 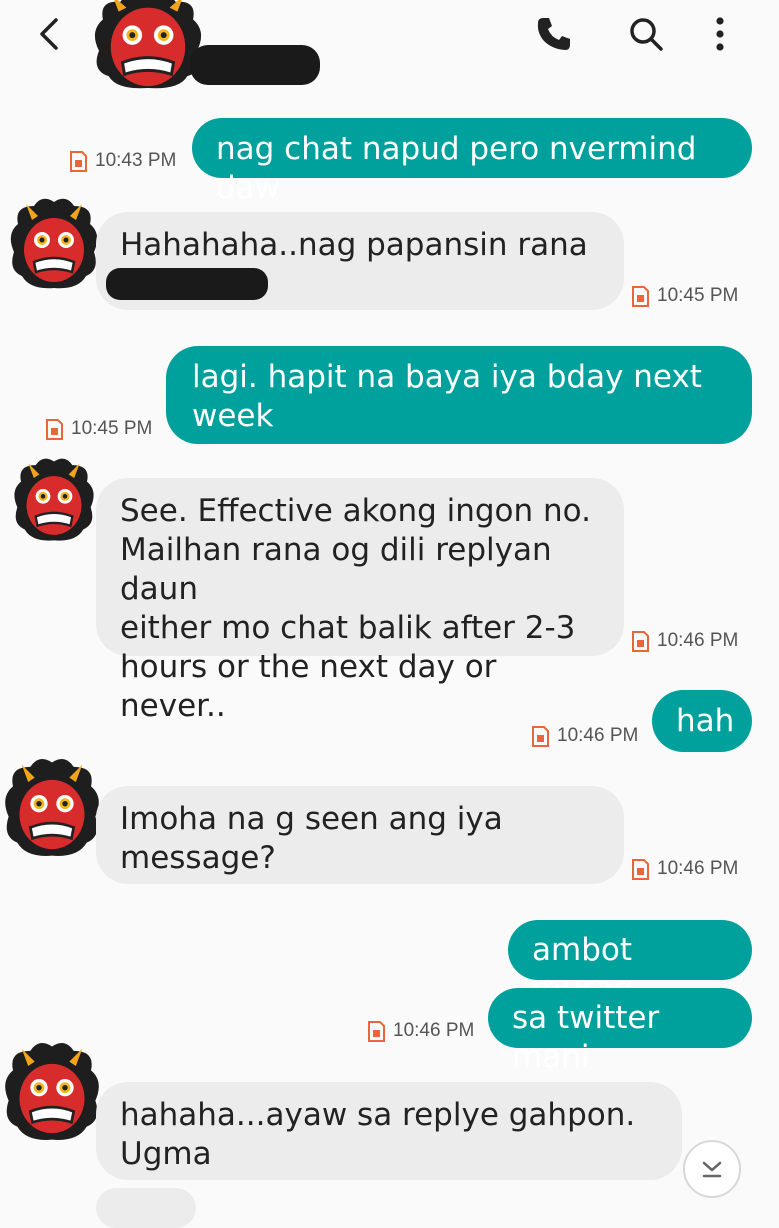 I want to click on message-bubble-outgoing: lagi. hapit na baya iya bday next week, so click(x=459, y=395).